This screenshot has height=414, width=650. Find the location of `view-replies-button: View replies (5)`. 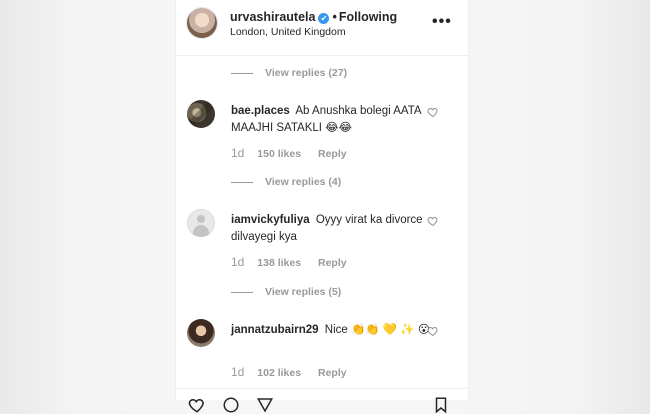

view-replies-button: View replies (5) is located at coordinates (286, 293).